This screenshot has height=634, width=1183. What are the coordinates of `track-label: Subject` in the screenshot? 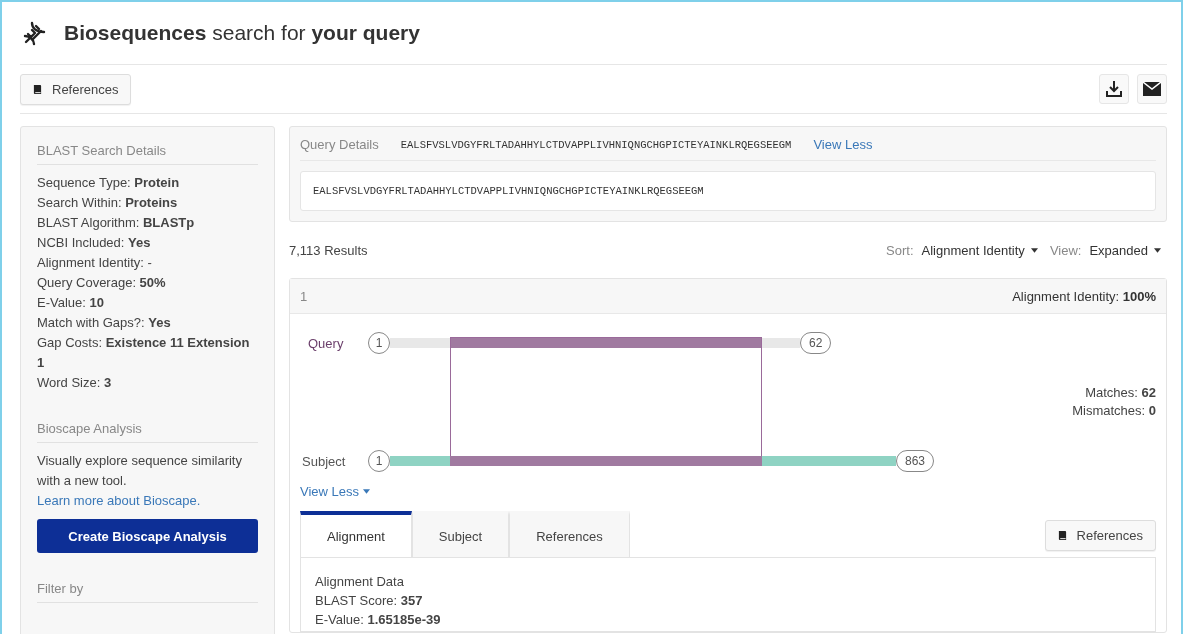 It's located at (324, 461).